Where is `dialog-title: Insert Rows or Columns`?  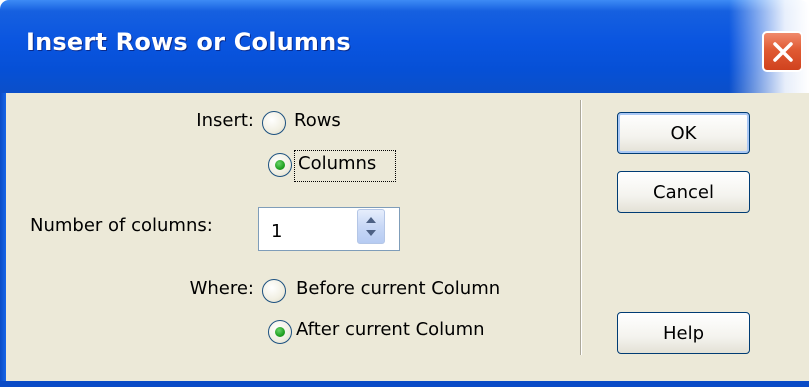 dialog-title: Insert Rows or Columns is located at coordinates (188, 42).